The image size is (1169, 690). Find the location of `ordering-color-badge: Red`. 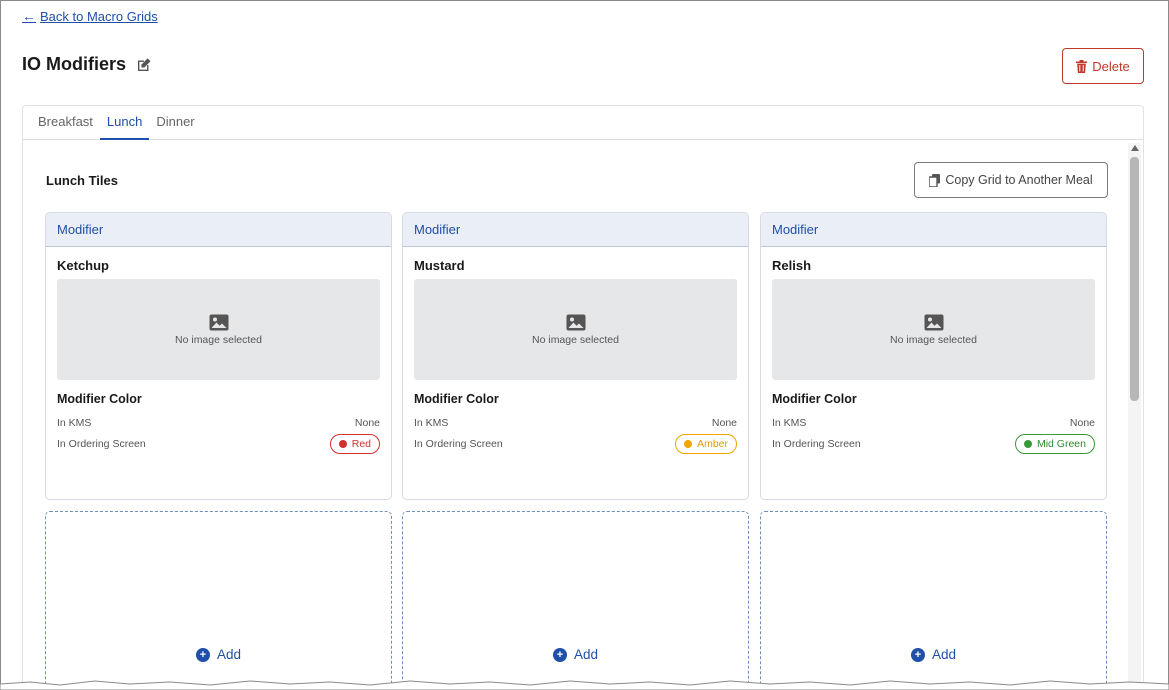

ordering-color-badge: Red is located at coordinates (354, 444).